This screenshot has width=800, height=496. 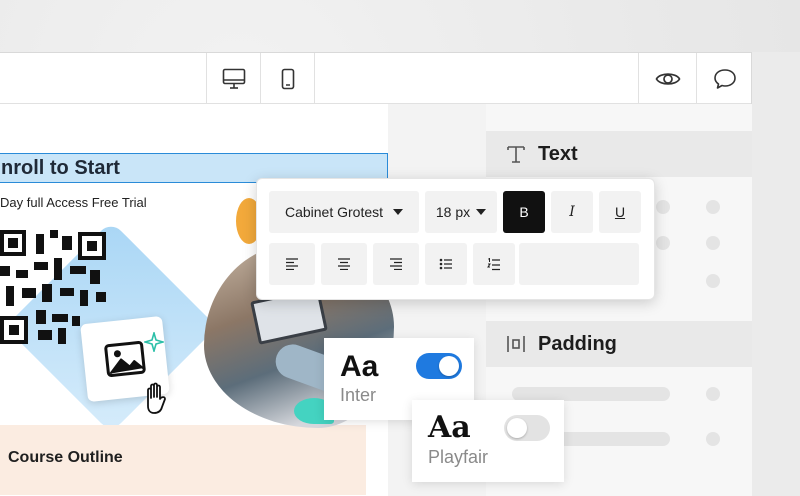 What do you see at coordinates (619, 154) in the screenshot?
I see `text-section-header: Text` at bounding box center [619, 154].